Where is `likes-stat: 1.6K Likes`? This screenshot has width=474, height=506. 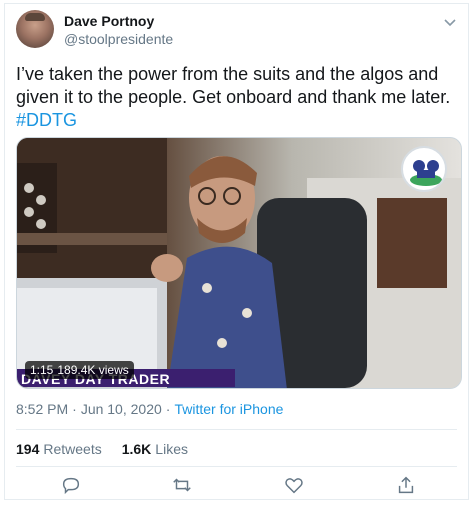
likes-stat: 1.6K Likes is located at coordinates (155, 449).